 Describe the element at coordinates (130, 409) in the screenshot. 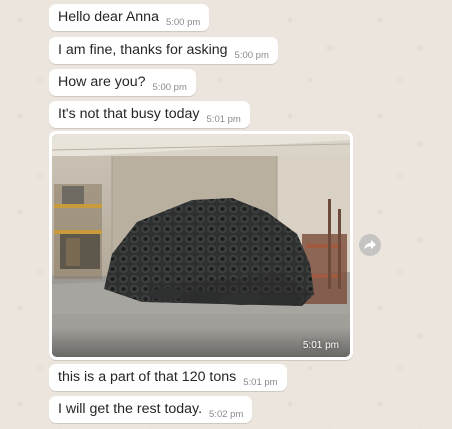

I see `message-text: I will get the rest today.` at that location.